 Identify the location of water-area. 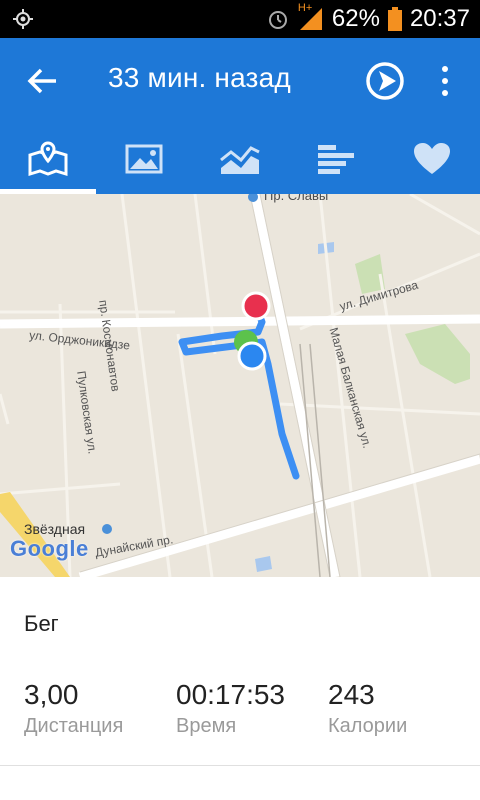
(263, 564).